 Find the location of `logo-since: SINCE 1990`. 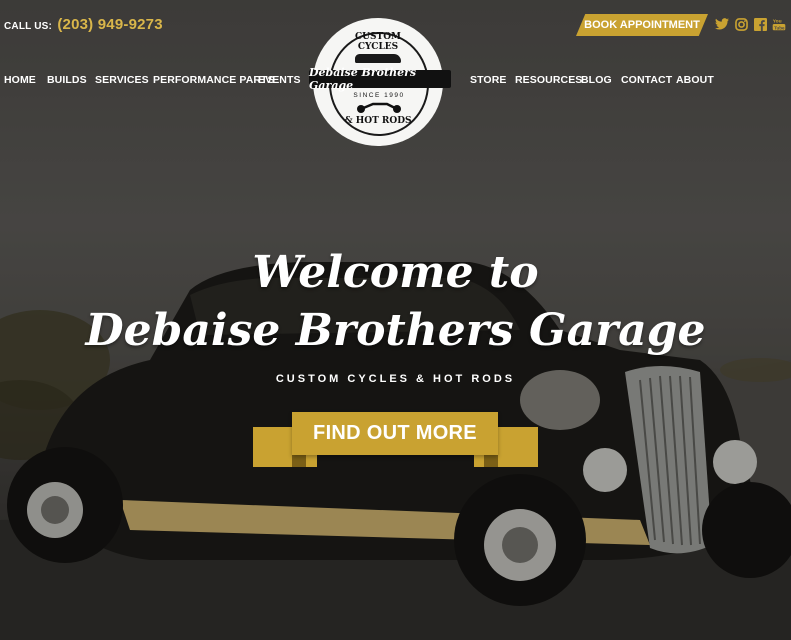

logo-since: SINCE 1990 is located at coordinates (379, 95).